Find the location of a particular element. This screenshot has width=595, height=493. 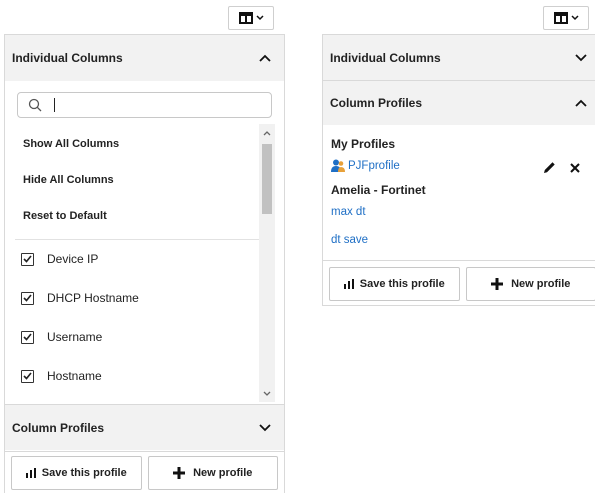

text-cursor is located at coordinates (54, 105).